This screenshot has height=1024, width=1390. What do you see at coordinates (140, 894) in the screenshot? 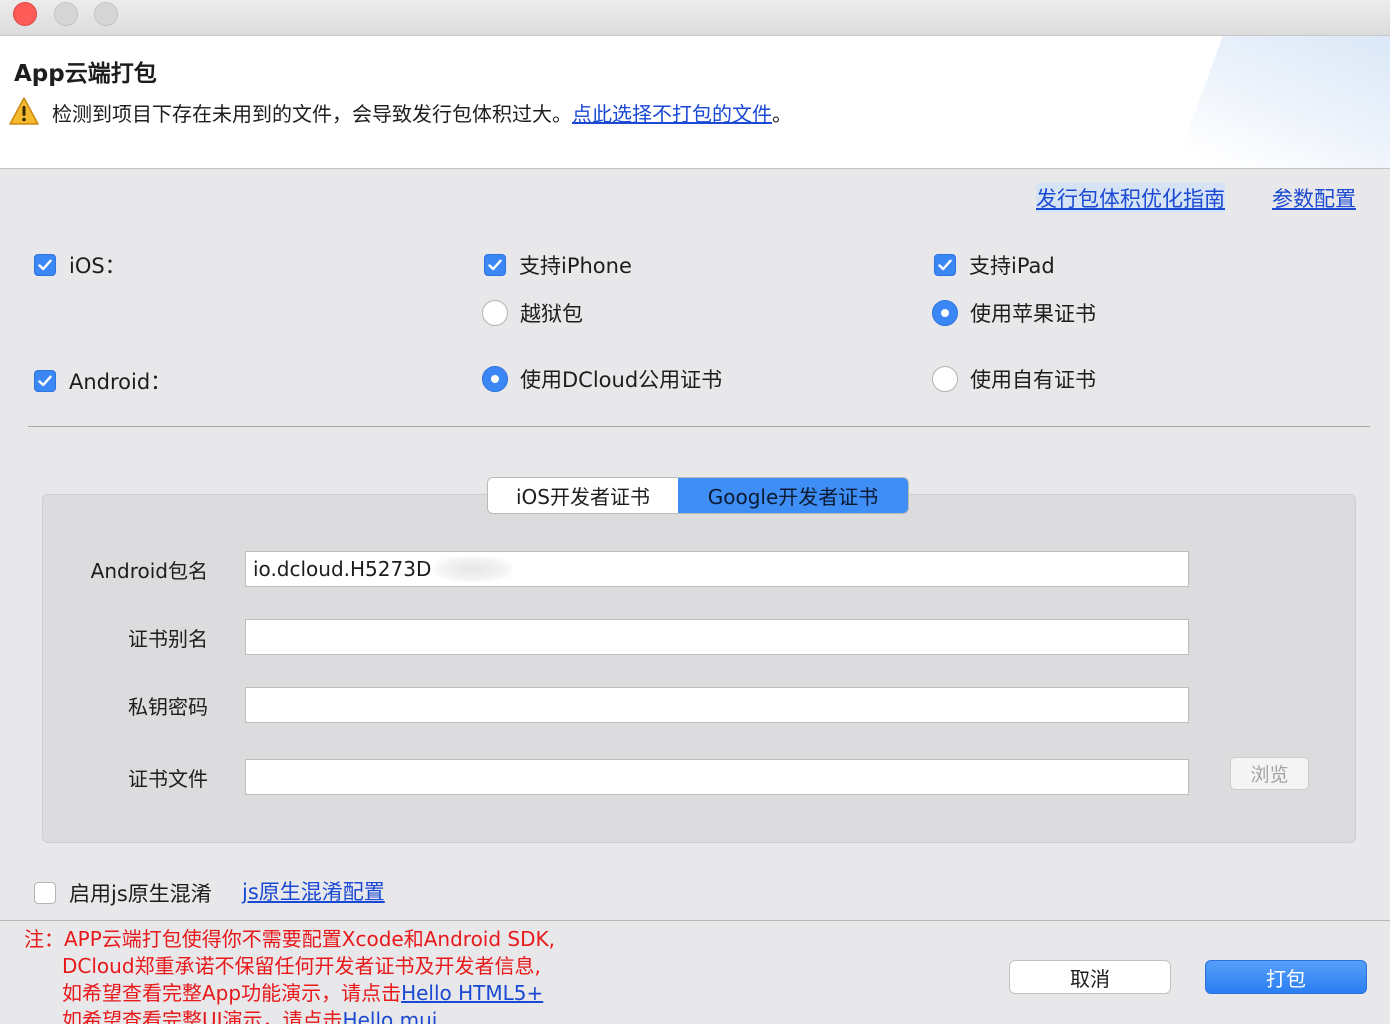
I see `js-obfuscation-label: 启用js原生混淆` at bounding box center [140, 894].